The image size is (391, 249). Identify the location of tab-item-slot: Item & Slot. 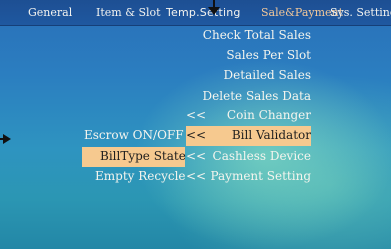
(128, 12).